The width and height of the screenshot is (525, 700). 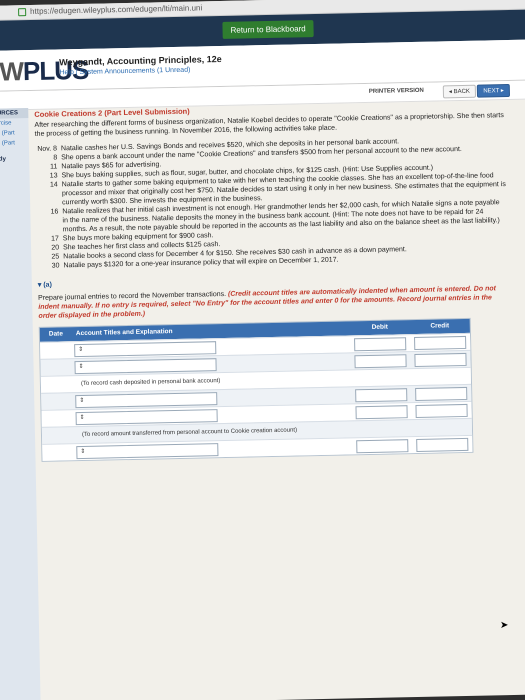 What do you see at coordinates (504, 625) in the screenshot?
I see `mouse-cursor-icon: ➤` at bounding box center [504, 625].